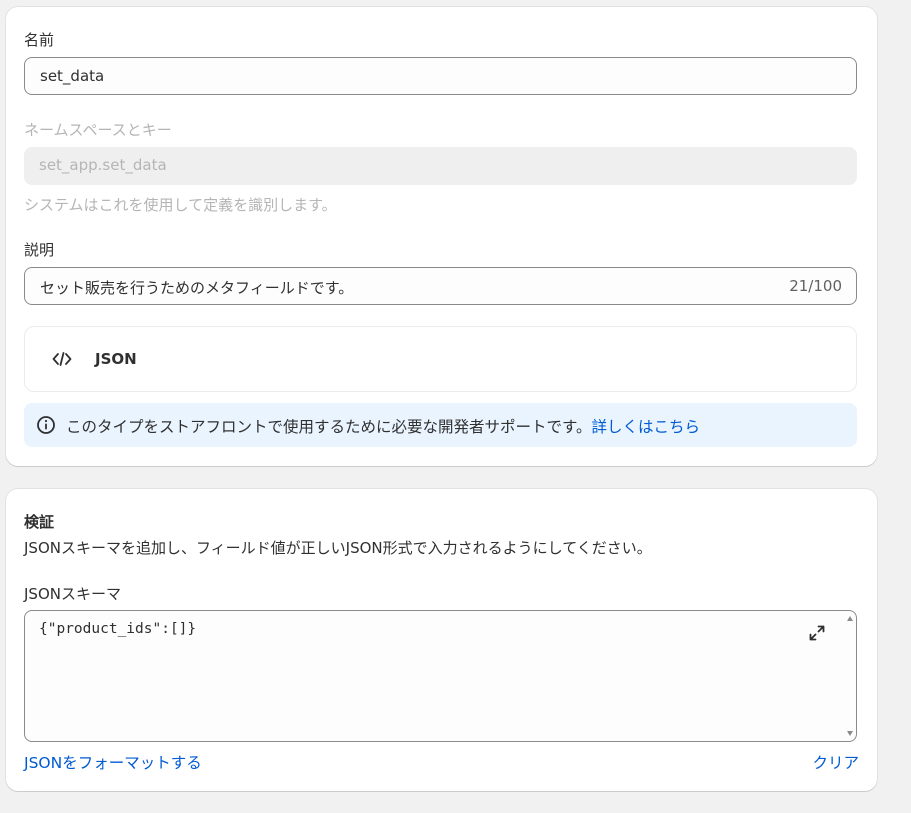 Image resolution: width=911 pixels, height=813 pixels. Describe the element at coordinates (440, 166) in the screenshot. I see `namespace-input: set_app.set_data` at that location.